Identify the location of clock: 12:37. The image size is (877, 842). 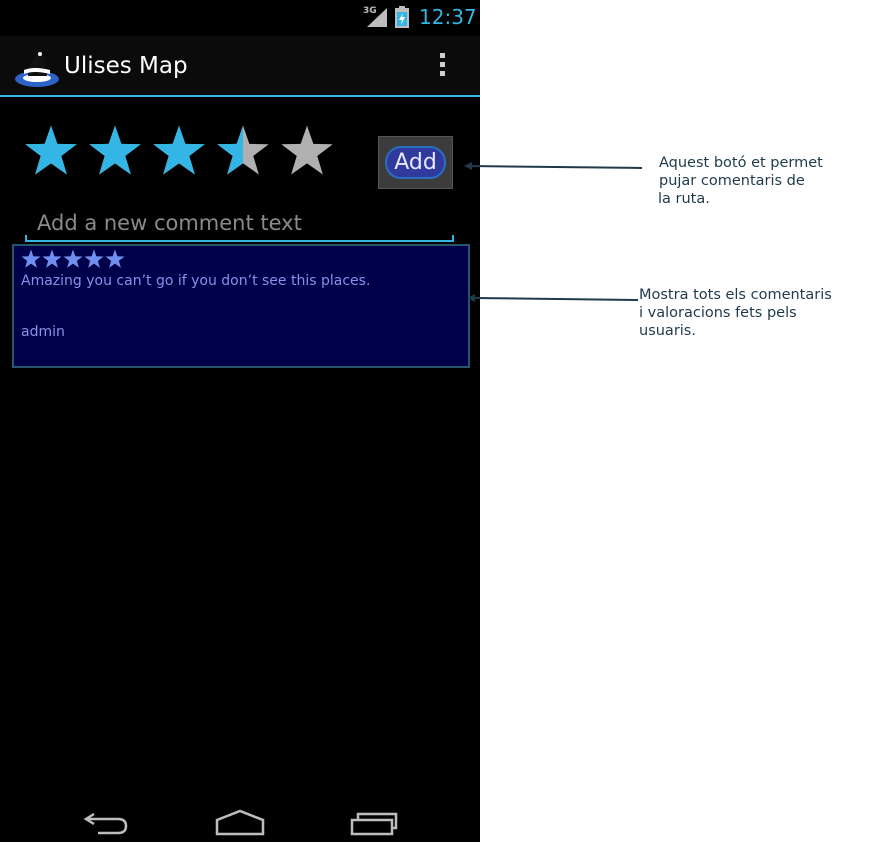
(448, 17).